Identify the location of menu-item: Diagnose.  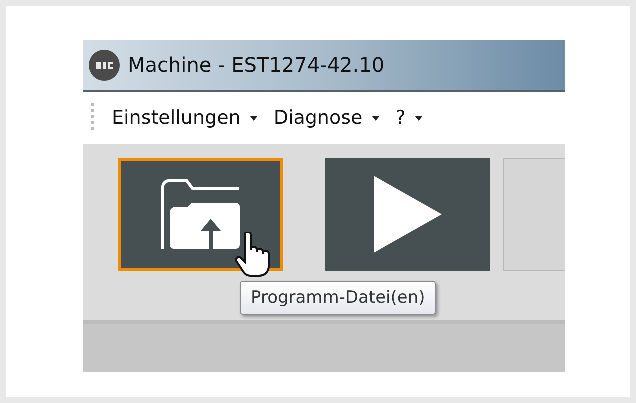
(327, 118).